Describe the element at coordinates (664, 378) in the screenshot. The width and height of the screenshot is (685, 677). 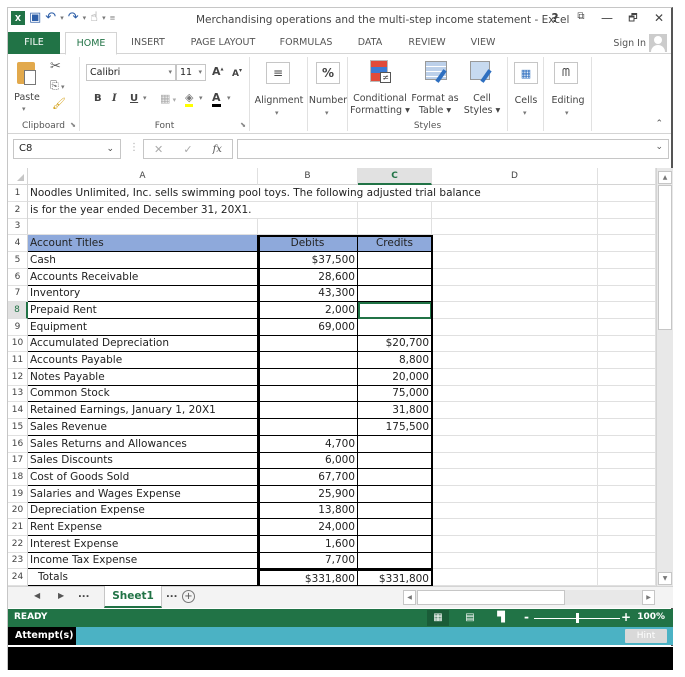
I see `vertical-scrollbar: ▲ ▼` at that location.